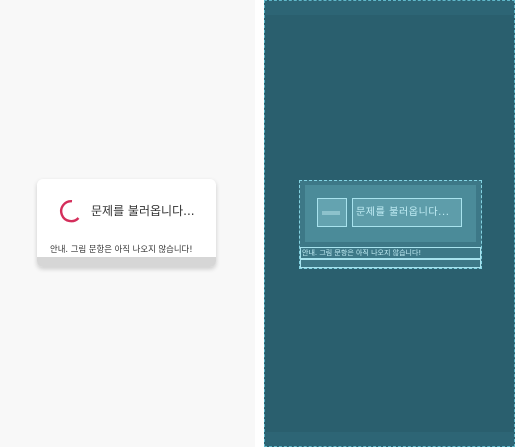  Describe the element at coordinates (389, 439) in the screenshot. I see `blueprint-navigation-bar` at that location.